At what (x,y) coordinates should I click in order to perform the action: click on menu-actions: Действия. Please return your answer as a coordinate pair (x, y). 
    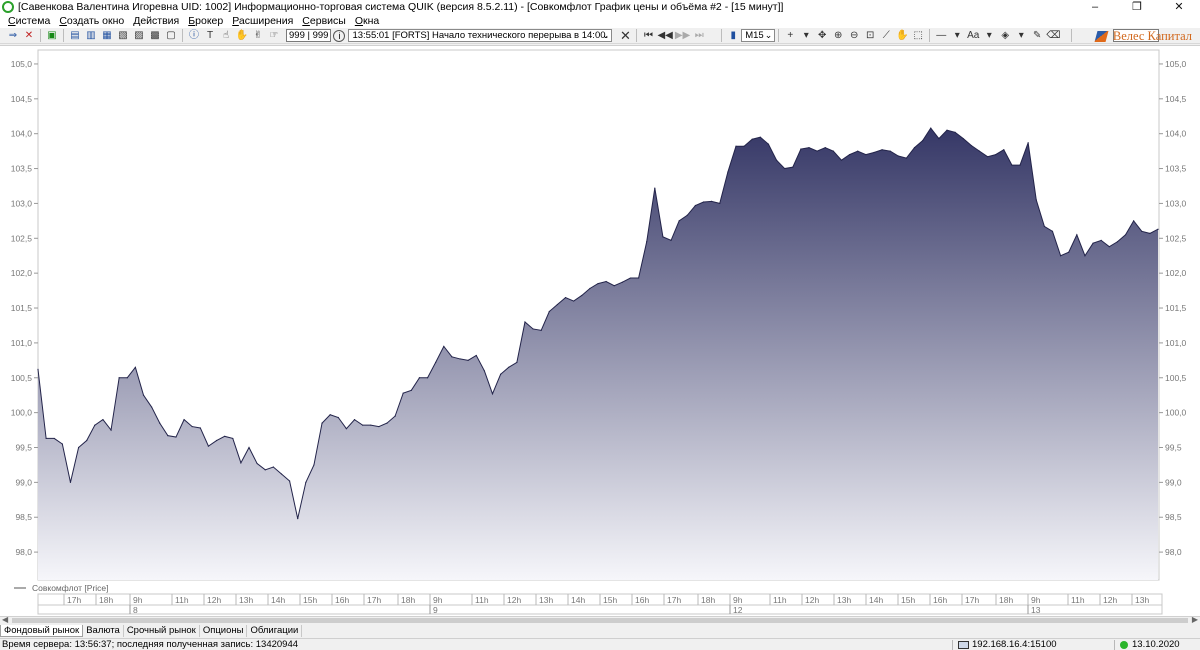
    Looking at the image, I should click on (156, 21).